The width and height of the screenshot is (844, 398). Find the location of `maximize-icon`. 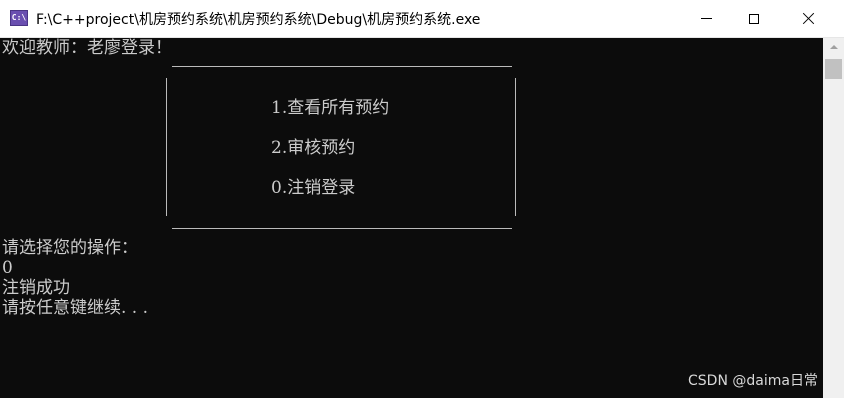

maximize-icon is located at coordinates (754, 18).